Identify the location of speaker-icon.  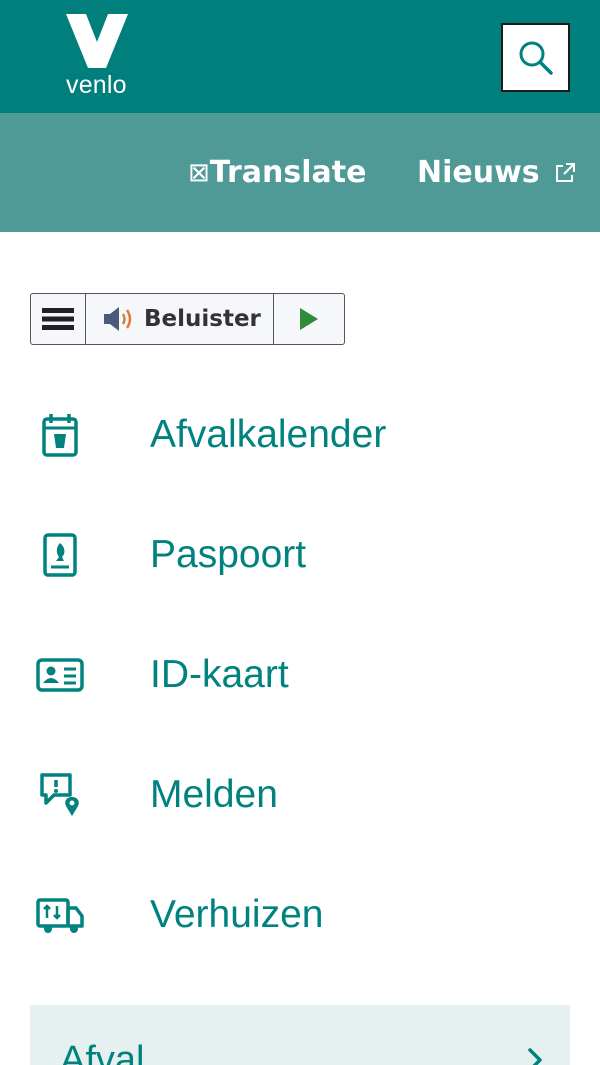
(118, 319).